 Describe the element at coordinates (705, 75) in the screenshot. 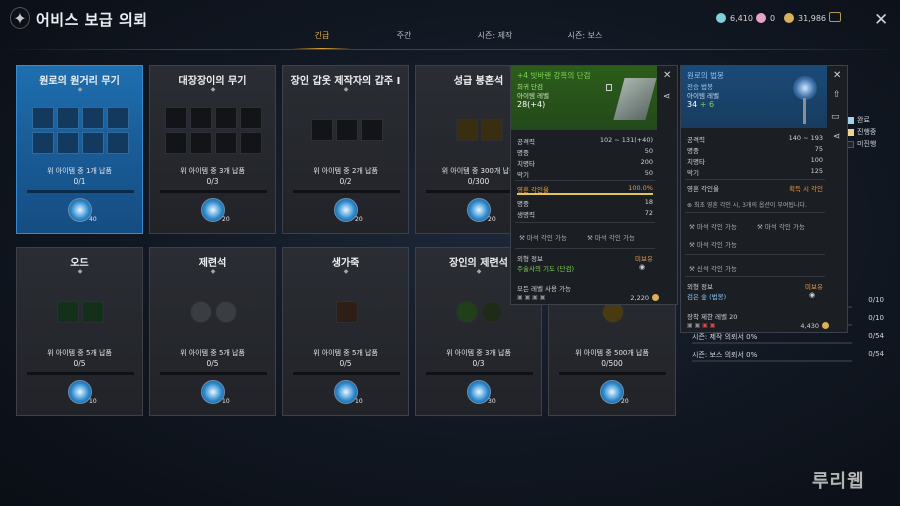

I see `item-name: 원로의 법봉` at that location.